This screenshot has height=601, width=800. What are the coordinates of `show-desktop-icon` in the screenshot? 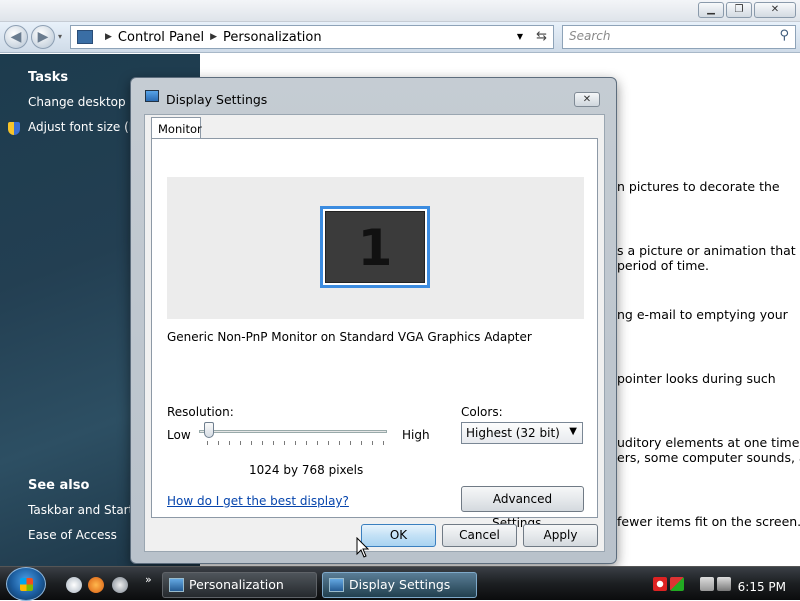 It's located at (74, 585).